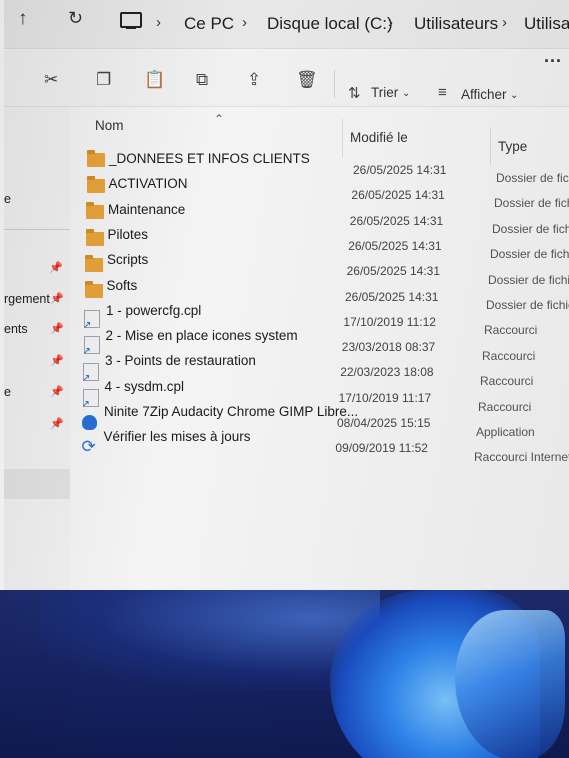  Describe the element at coordinates (490, 146) in the screenshot. I see `column-divider` at that location.